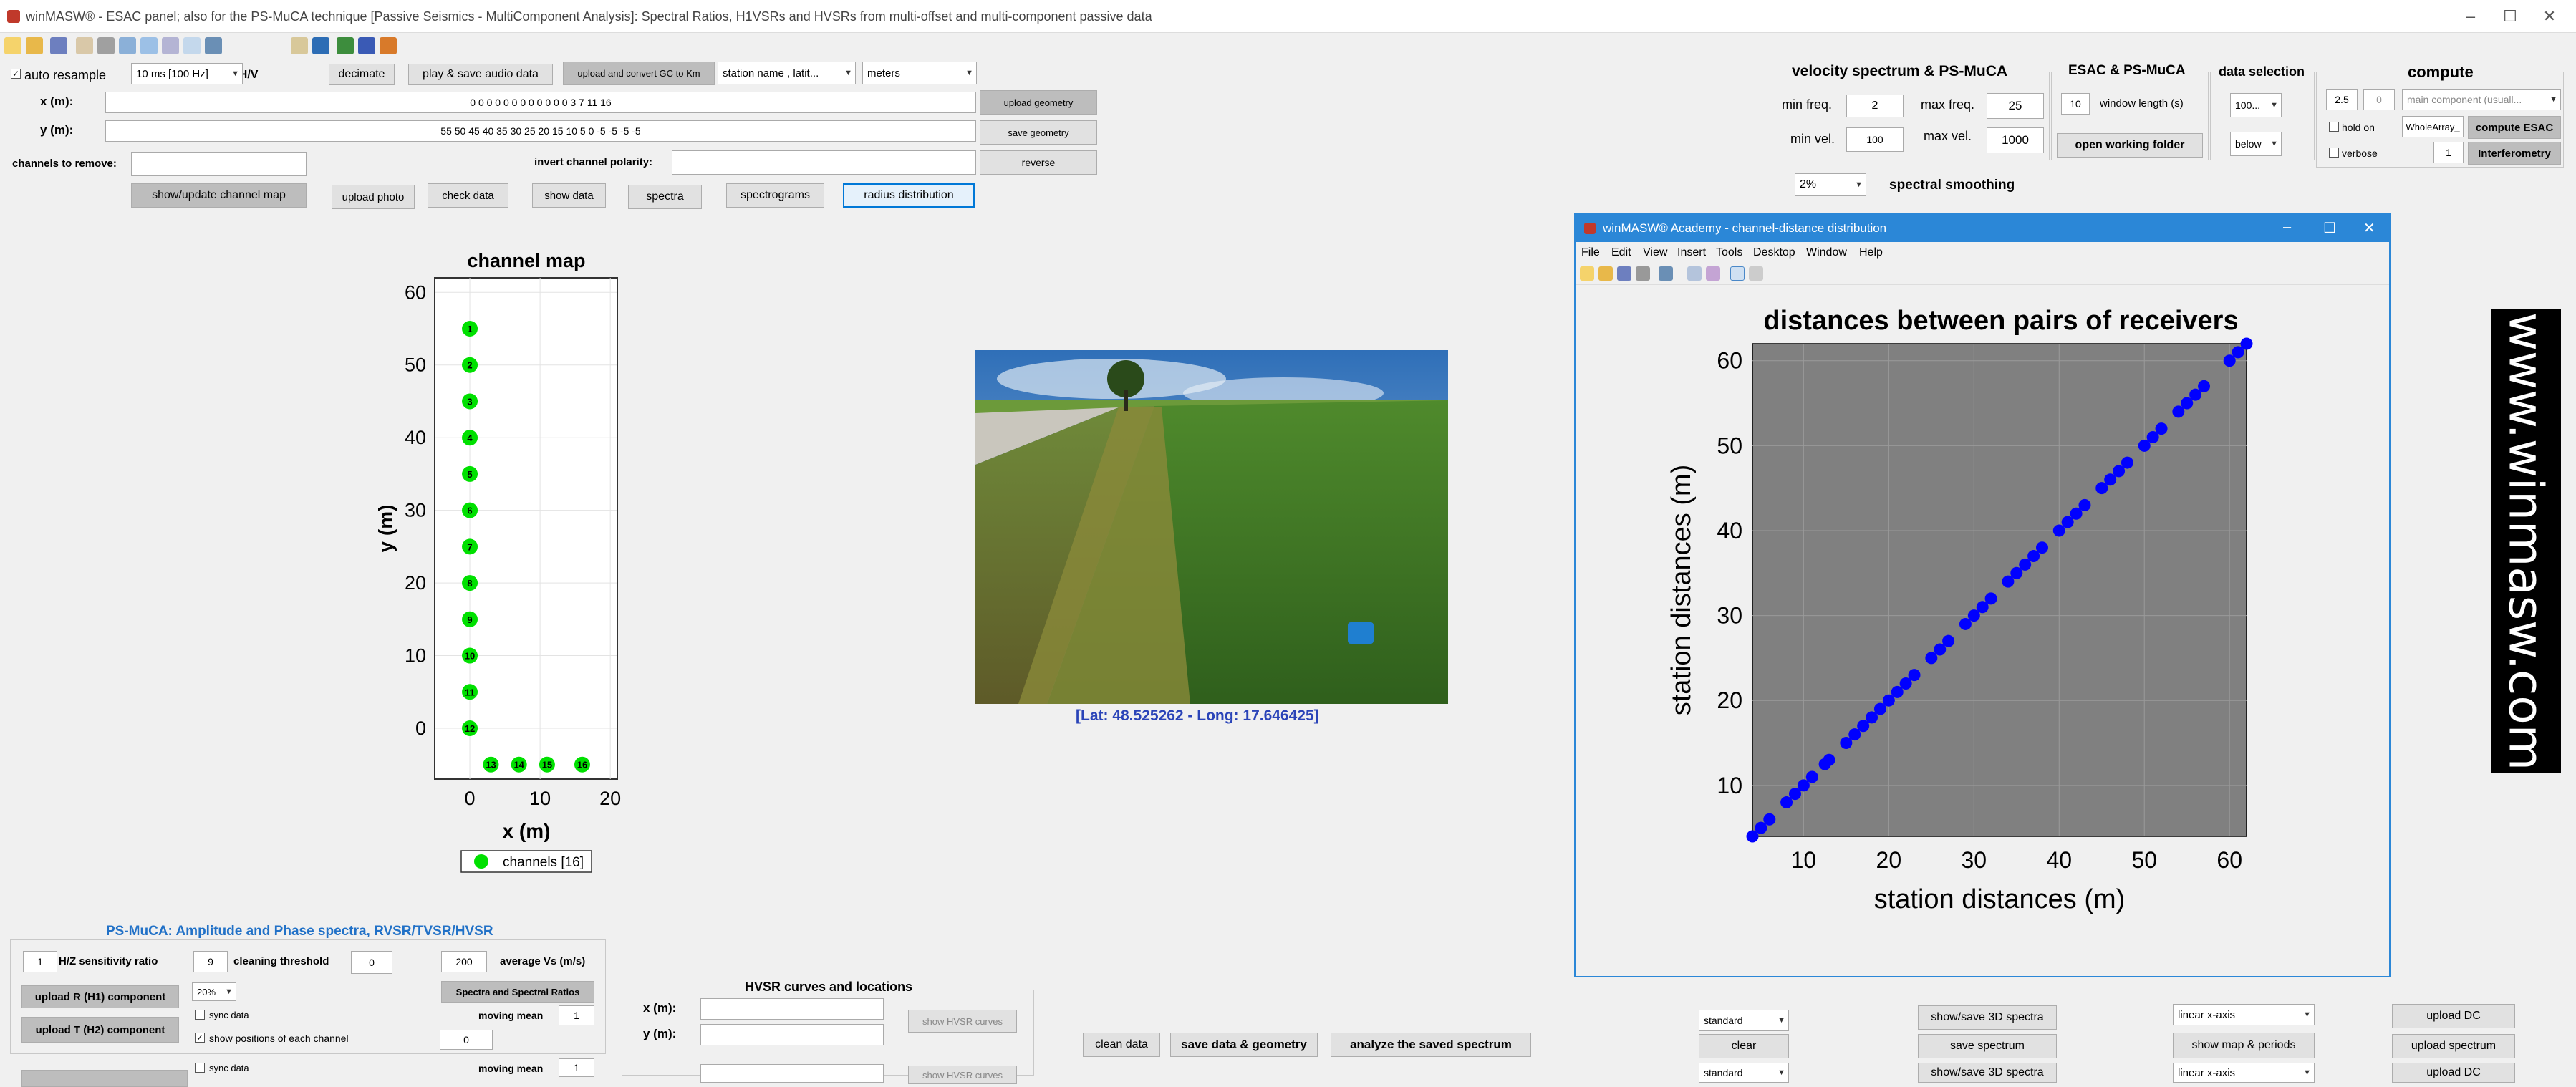 The height and width of the screenshot is (1087, 2576). What do you see at coordinates (200, 1038) in the screenshot?
I see `show-positions-checkbox: ✓` at bounding box center [200, 1038].